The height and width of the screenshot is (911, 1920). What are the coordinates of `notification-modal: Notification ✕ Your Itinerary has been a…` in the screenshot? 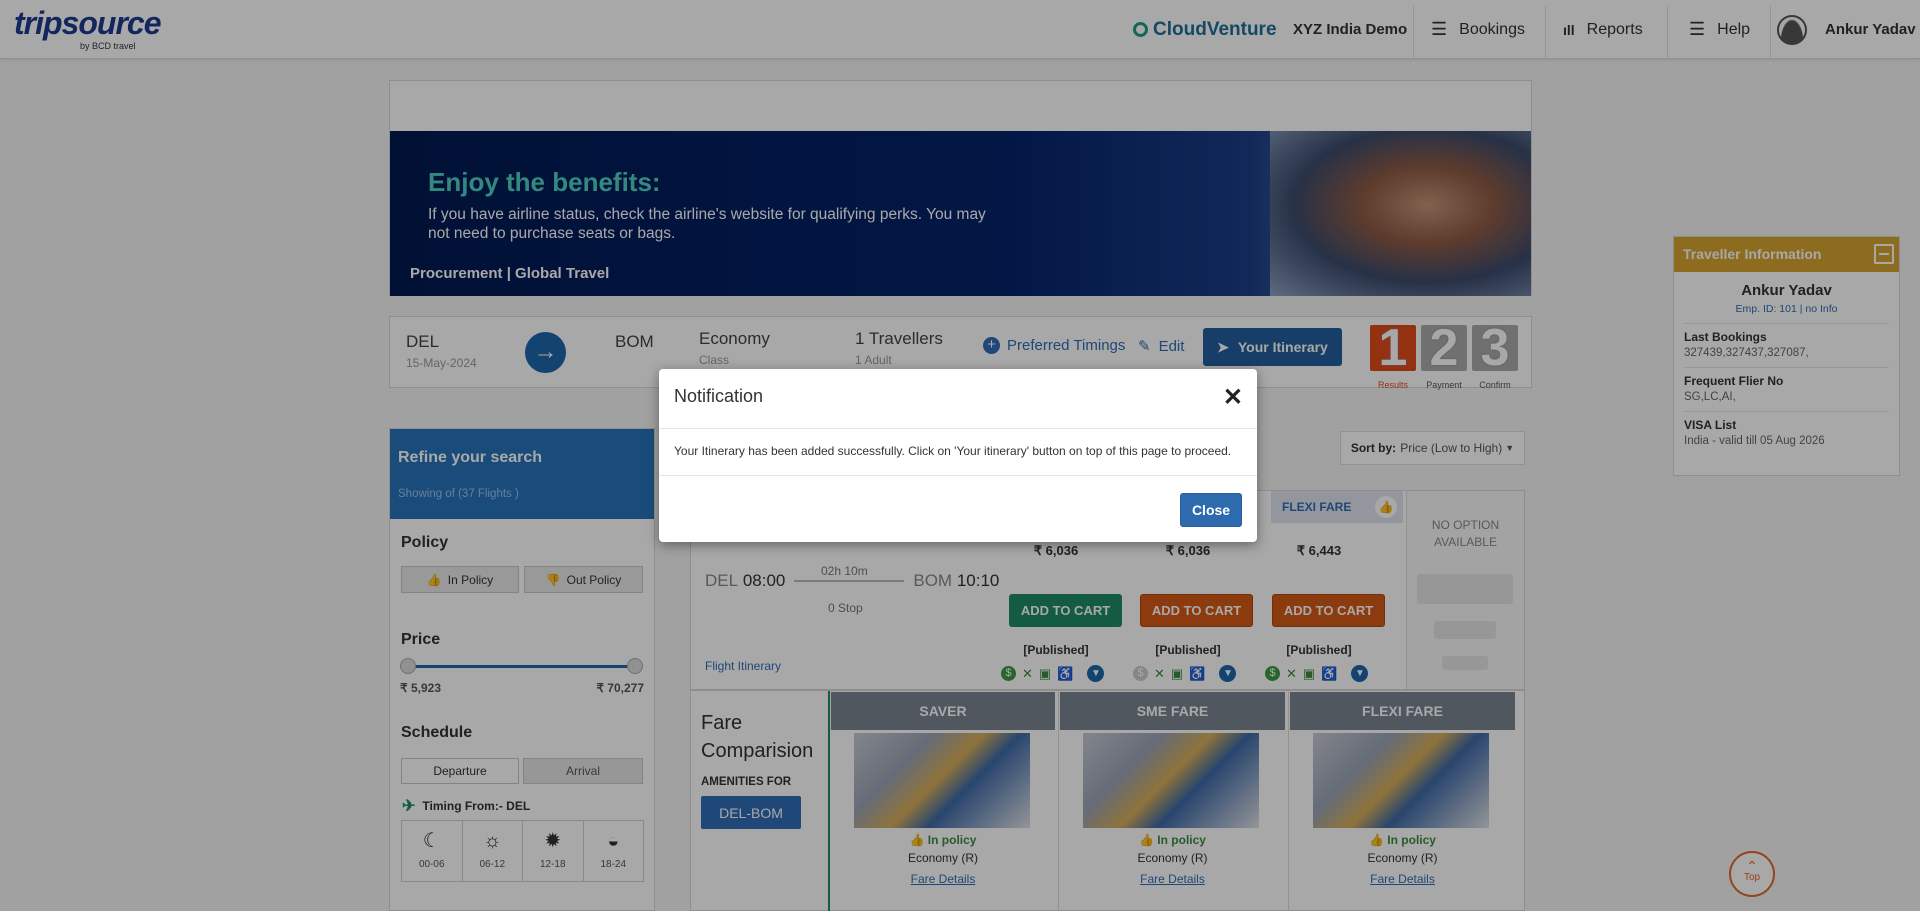 It's located at (958, 455).